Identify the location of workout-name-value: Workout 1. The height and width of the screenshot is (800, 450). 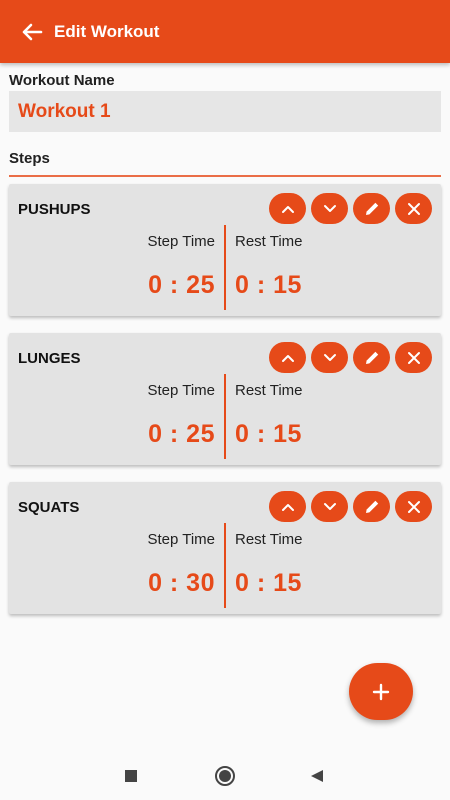
(64, 111).